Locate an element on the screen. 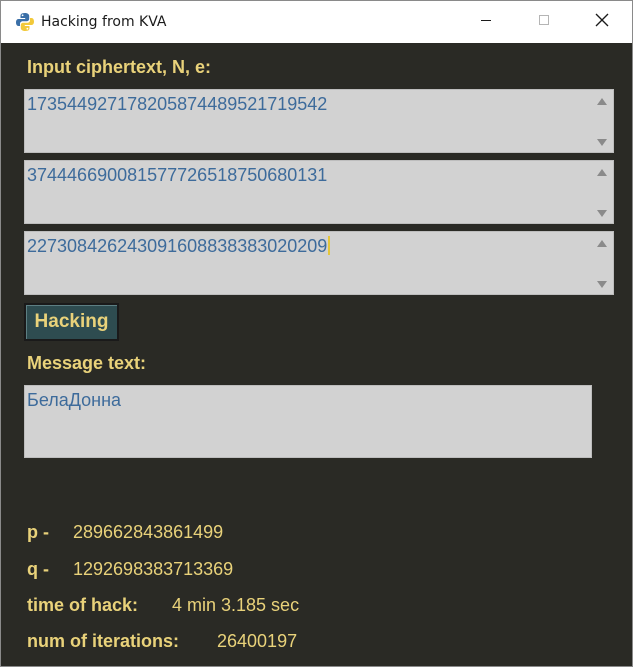 This screenshot has height=667, width=633. close-icon is located at coordinates (602, 22).